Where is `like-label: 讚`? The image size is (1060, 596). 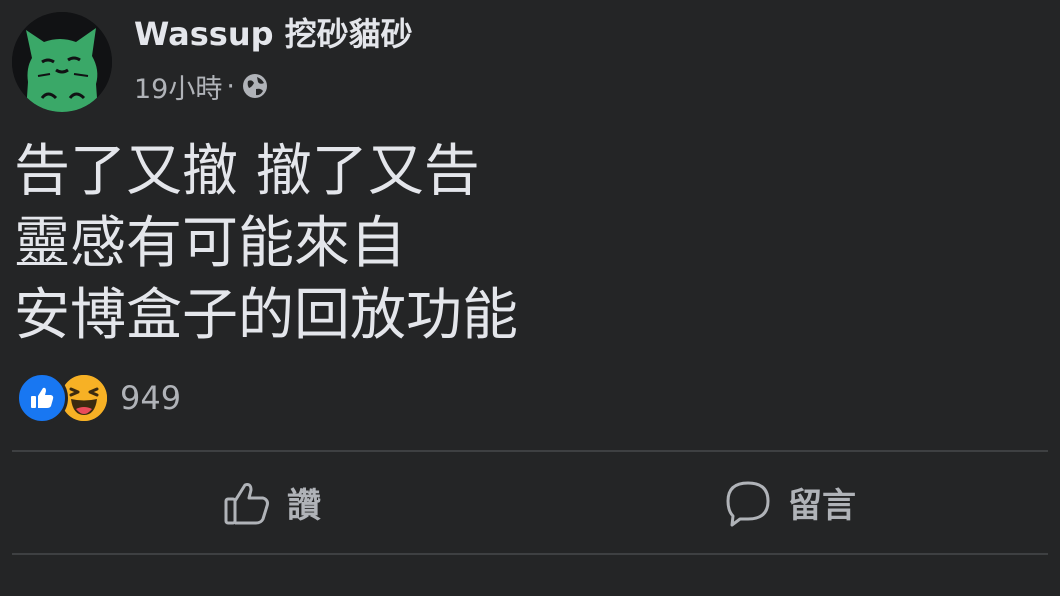 like-label: 讚 is located at coordinates (304, 506).